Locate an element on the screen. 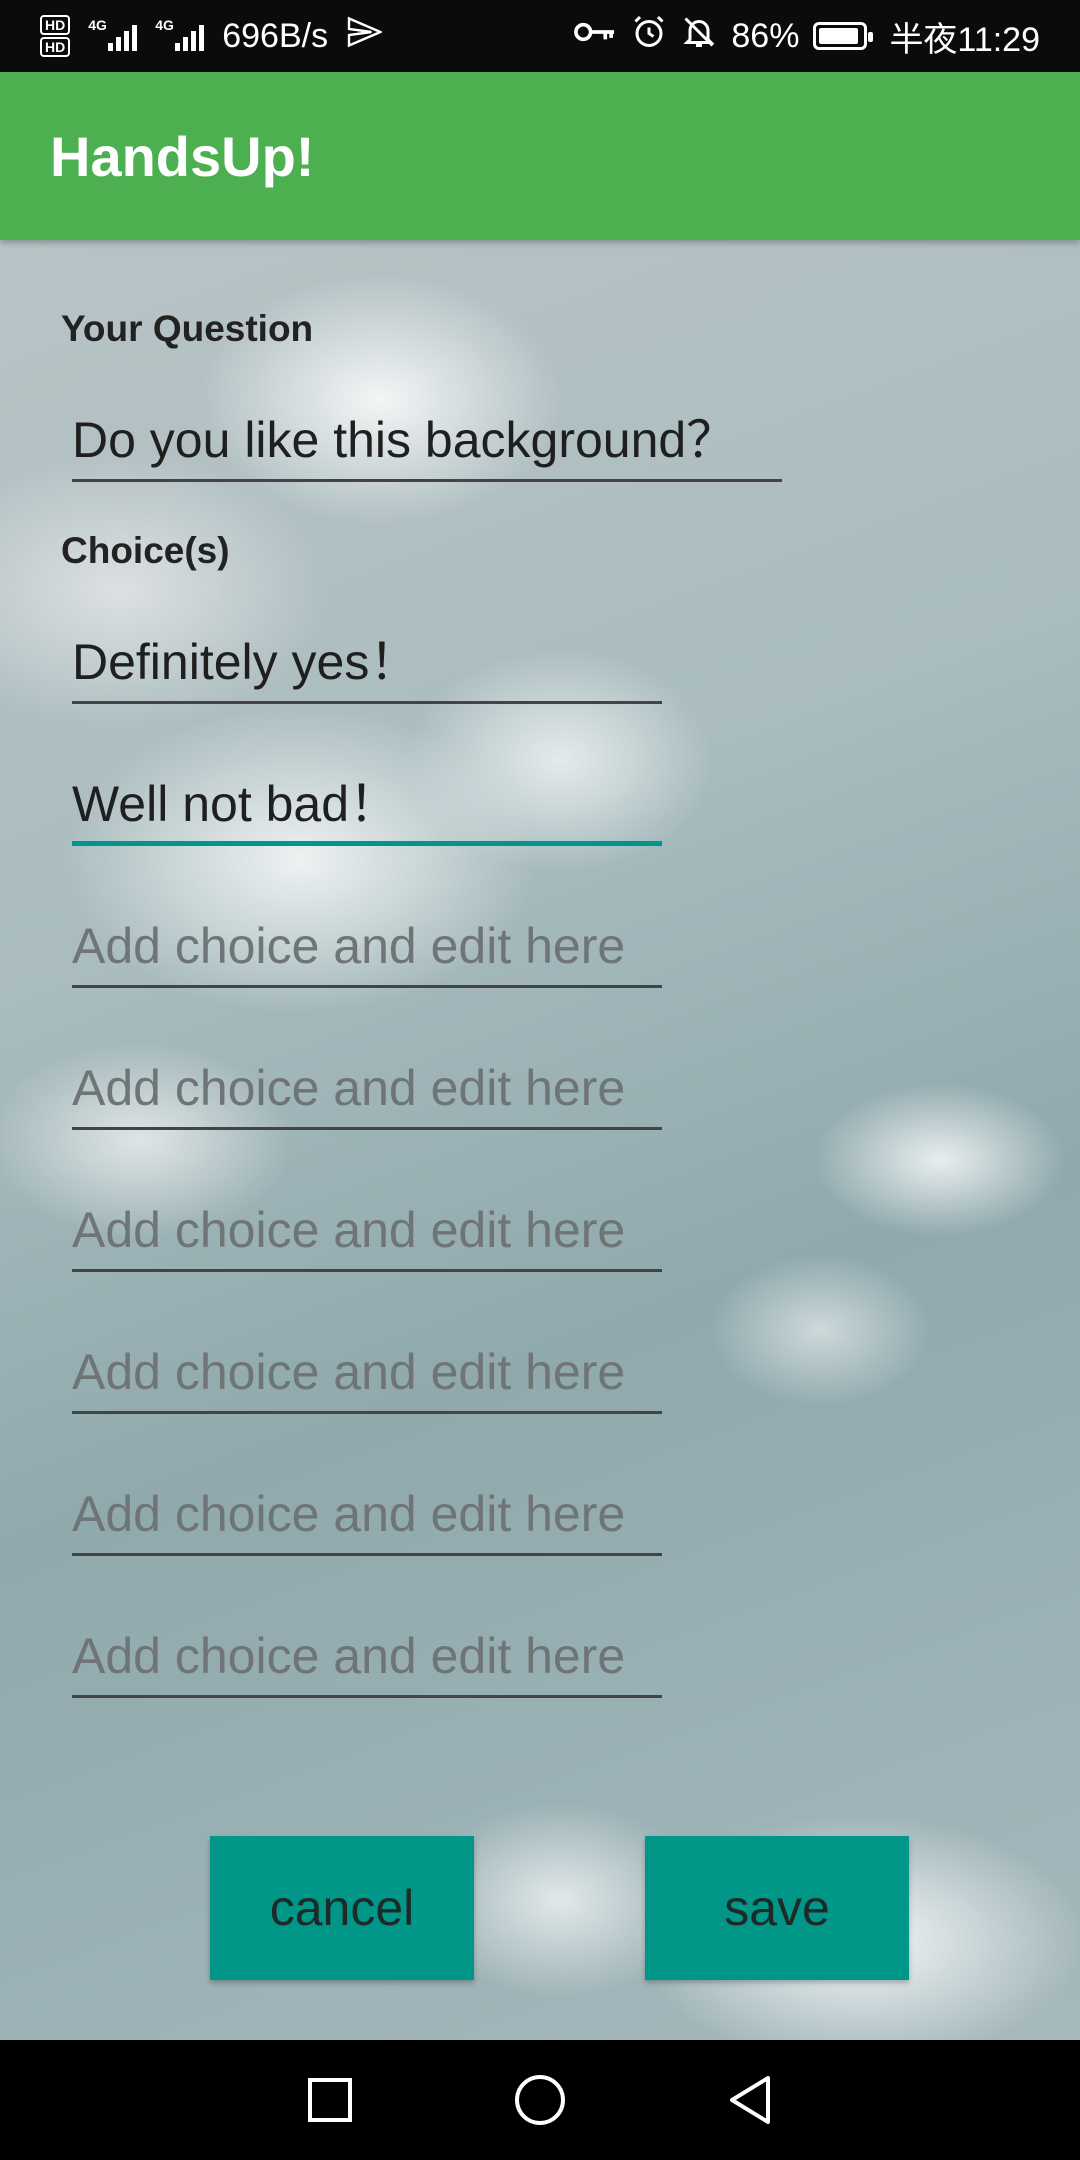 The image size is (1080, 2160). question-label: Your Question is located at coordinates (187, 328).